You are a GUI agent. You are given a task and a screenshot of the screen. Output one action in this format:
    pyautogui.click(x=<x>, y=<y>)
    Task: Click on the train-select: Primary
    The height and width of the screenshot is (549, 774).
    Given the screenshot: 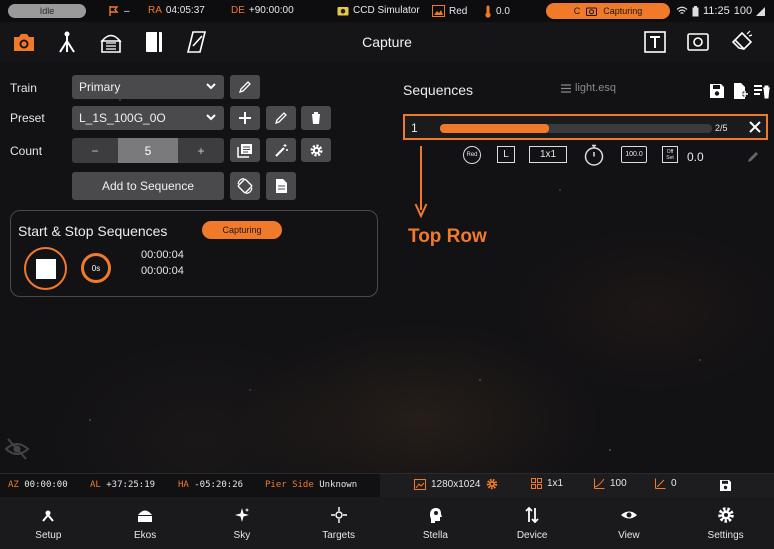 What is the action you would take?
    pyautogui.click(x=148, y=87)
    